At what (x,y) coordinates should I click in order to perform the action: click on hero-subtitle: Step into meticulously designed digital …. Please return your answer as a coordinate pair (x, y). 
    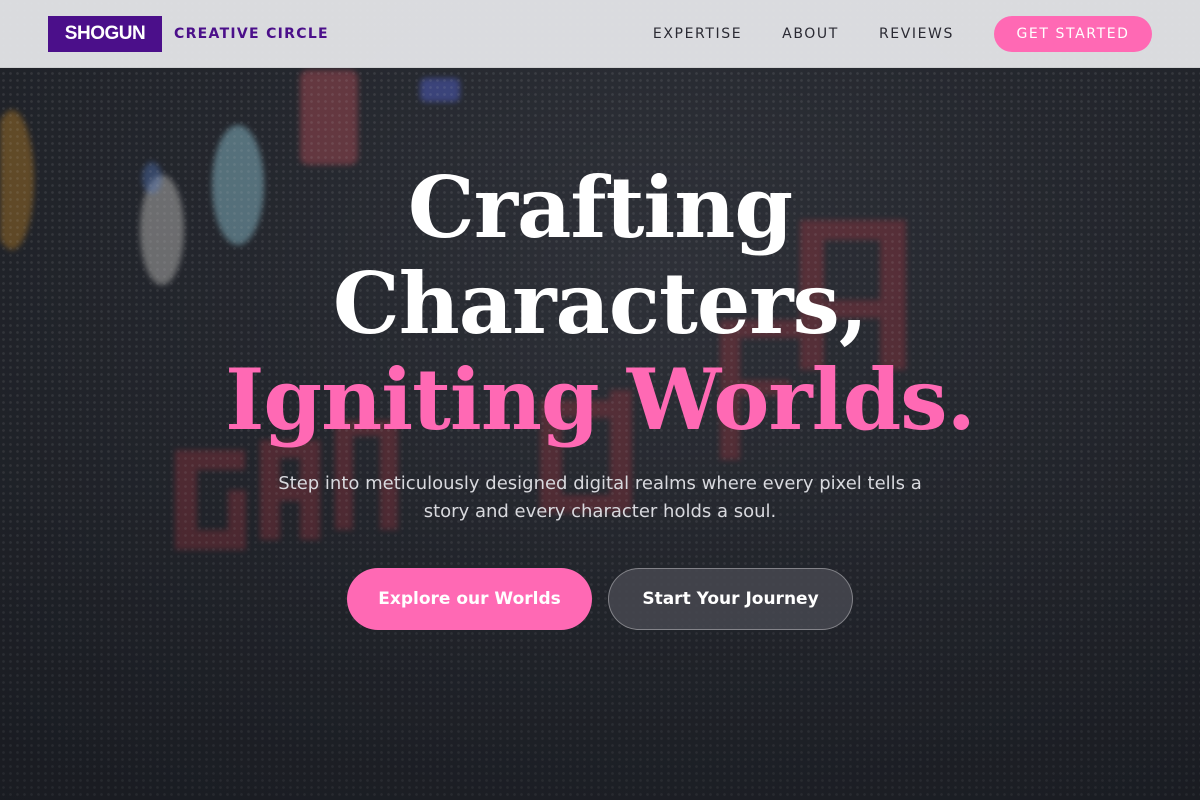
    Looking at the image, I should click on (600, 497).